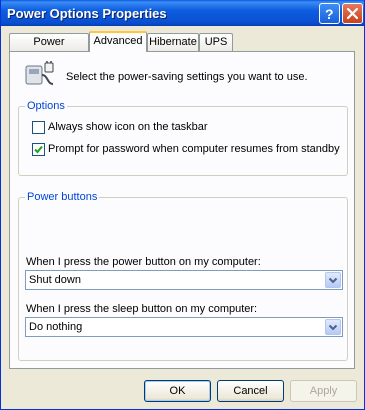 This screenshot has height=410, width=365. I want to click on power-button-value: Shut down, so click(55, 280).